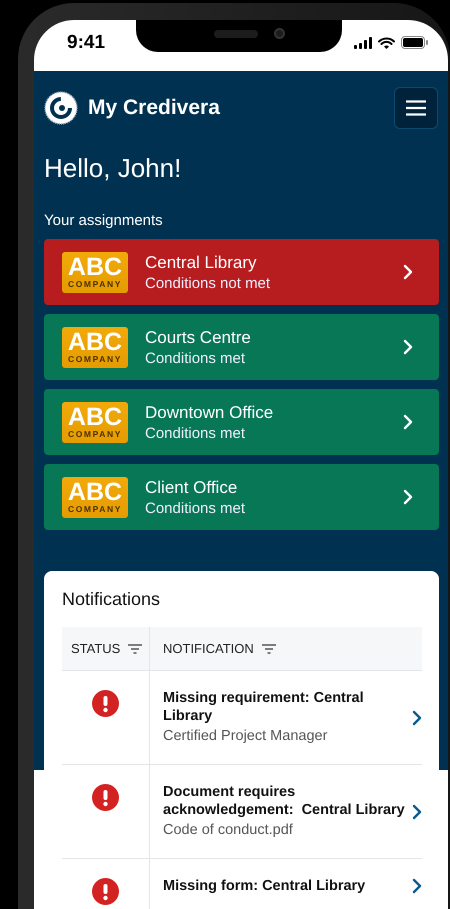 The image size is (450, 909). I want to click on greeting: Hello, John!, so click(113, 168).